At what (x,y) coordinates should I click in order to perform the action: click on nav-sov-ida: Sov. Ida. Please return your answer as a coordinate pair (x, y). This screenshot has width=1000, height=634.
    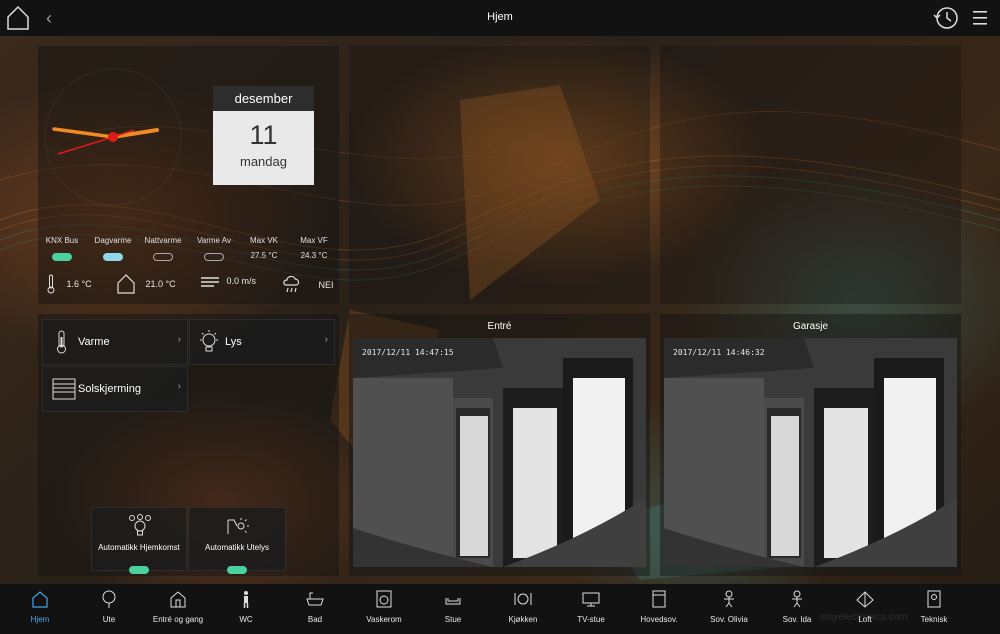
    Looking at the image, I should click on (797, 609).